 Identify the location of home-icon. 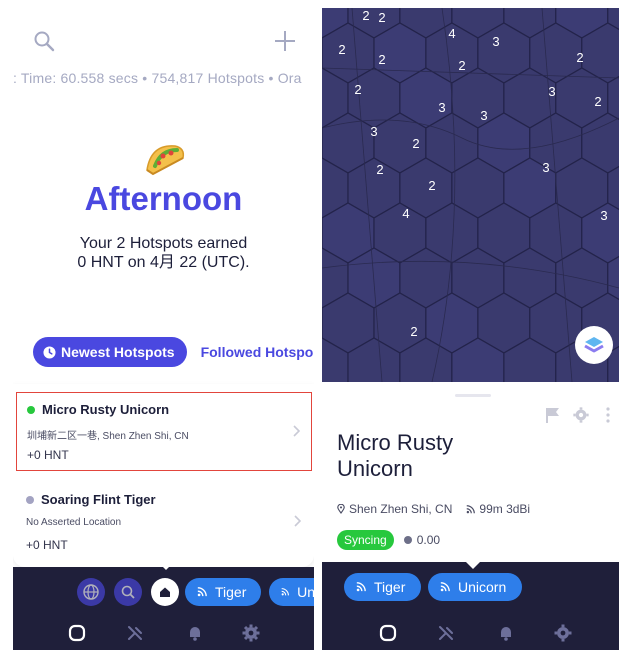
(165, 592).